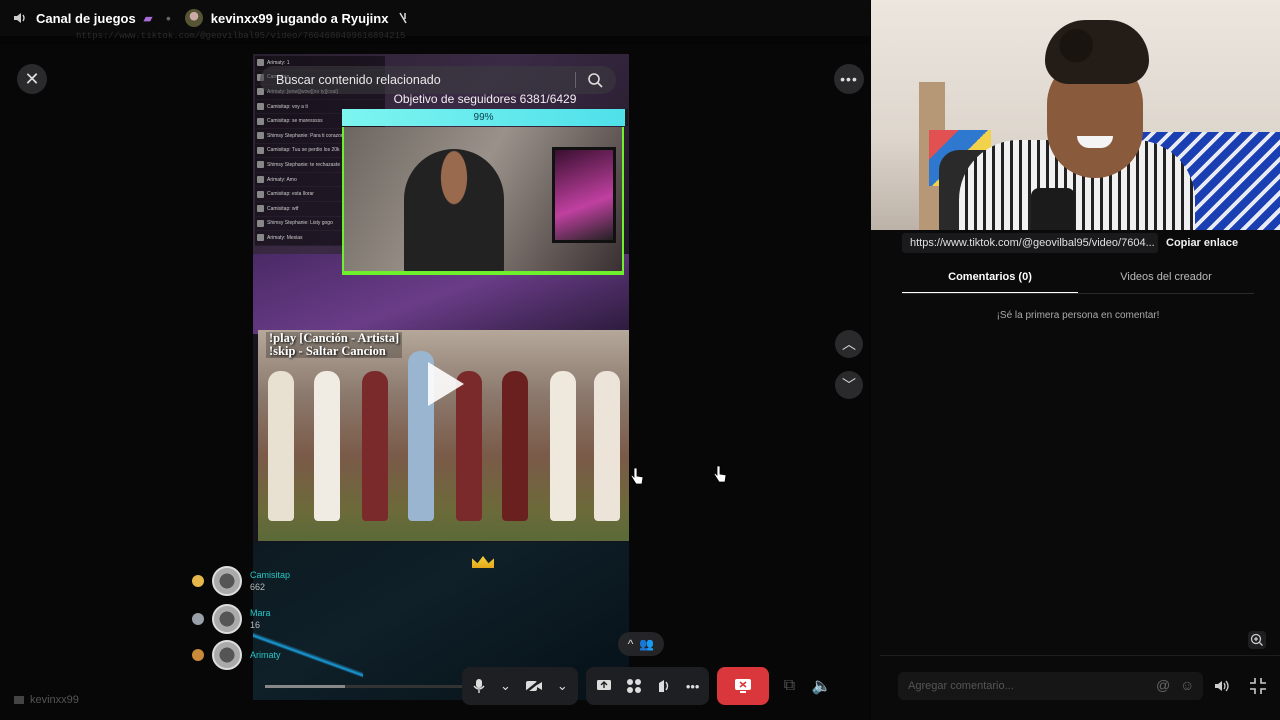  Describe the element at coordinates (86, 18) in the screenshot. I see `channel-name: Canal de juegos` at that location.